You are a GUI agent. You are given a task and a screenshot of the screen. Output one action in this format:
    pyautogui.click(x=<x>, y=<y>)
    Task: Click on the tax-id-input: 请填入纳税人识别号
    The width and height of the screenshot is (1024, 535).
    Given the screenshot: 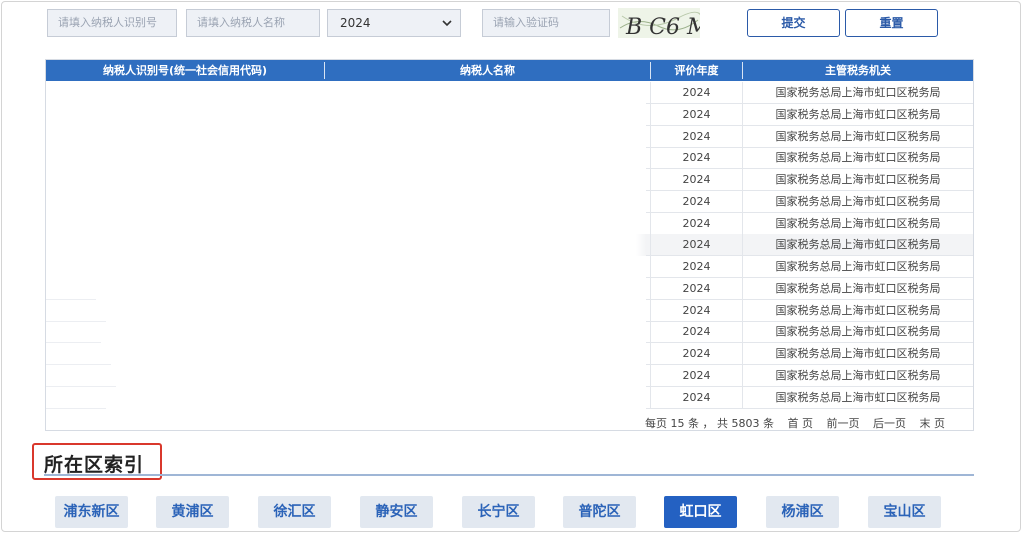 What is the action you would take?
    pyautogui.click(x=112, y=23)
    